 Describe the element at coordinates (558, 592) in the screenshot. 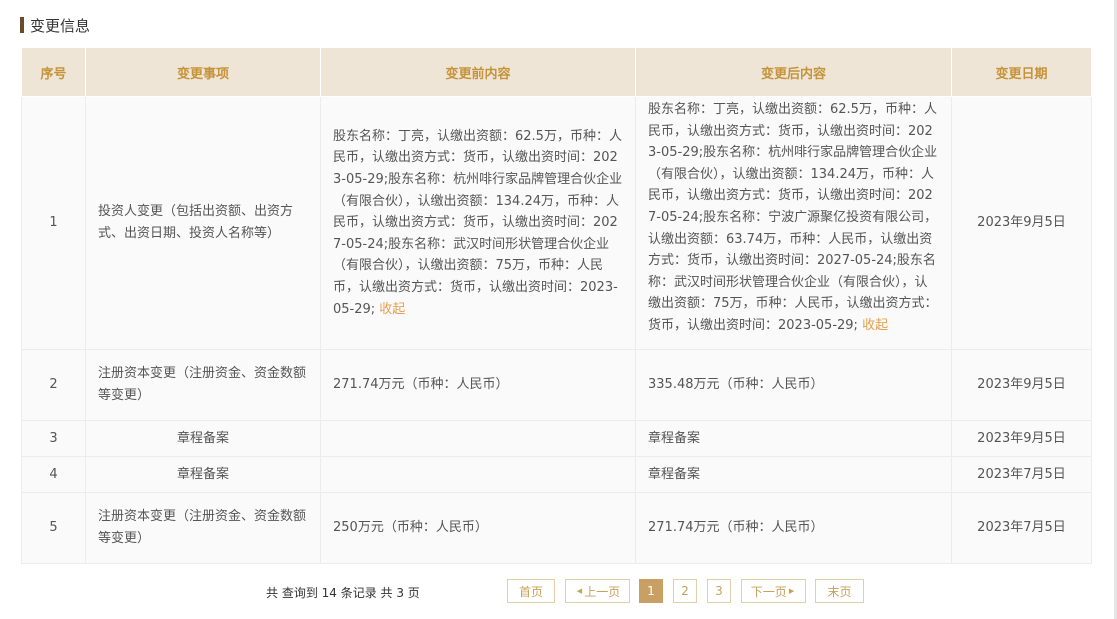

I see `pagination: 共 查询到 14 条记录 共 3 页 首页 ◀ 上一页 1 2 3 下一页 ▶ 末页` at that location.